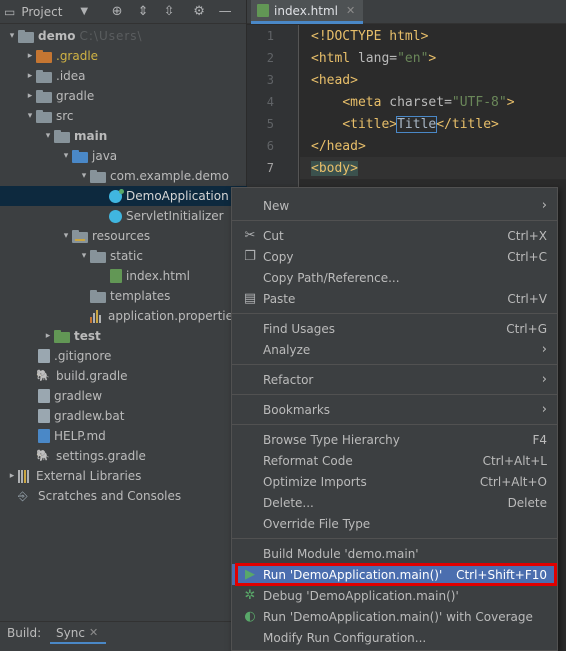  What do you see at coordinates (394, 256) in the screenshot?
I see `menu-item-copy: ❐ Copy Ctrl+C` at bounding box center [394, 256].